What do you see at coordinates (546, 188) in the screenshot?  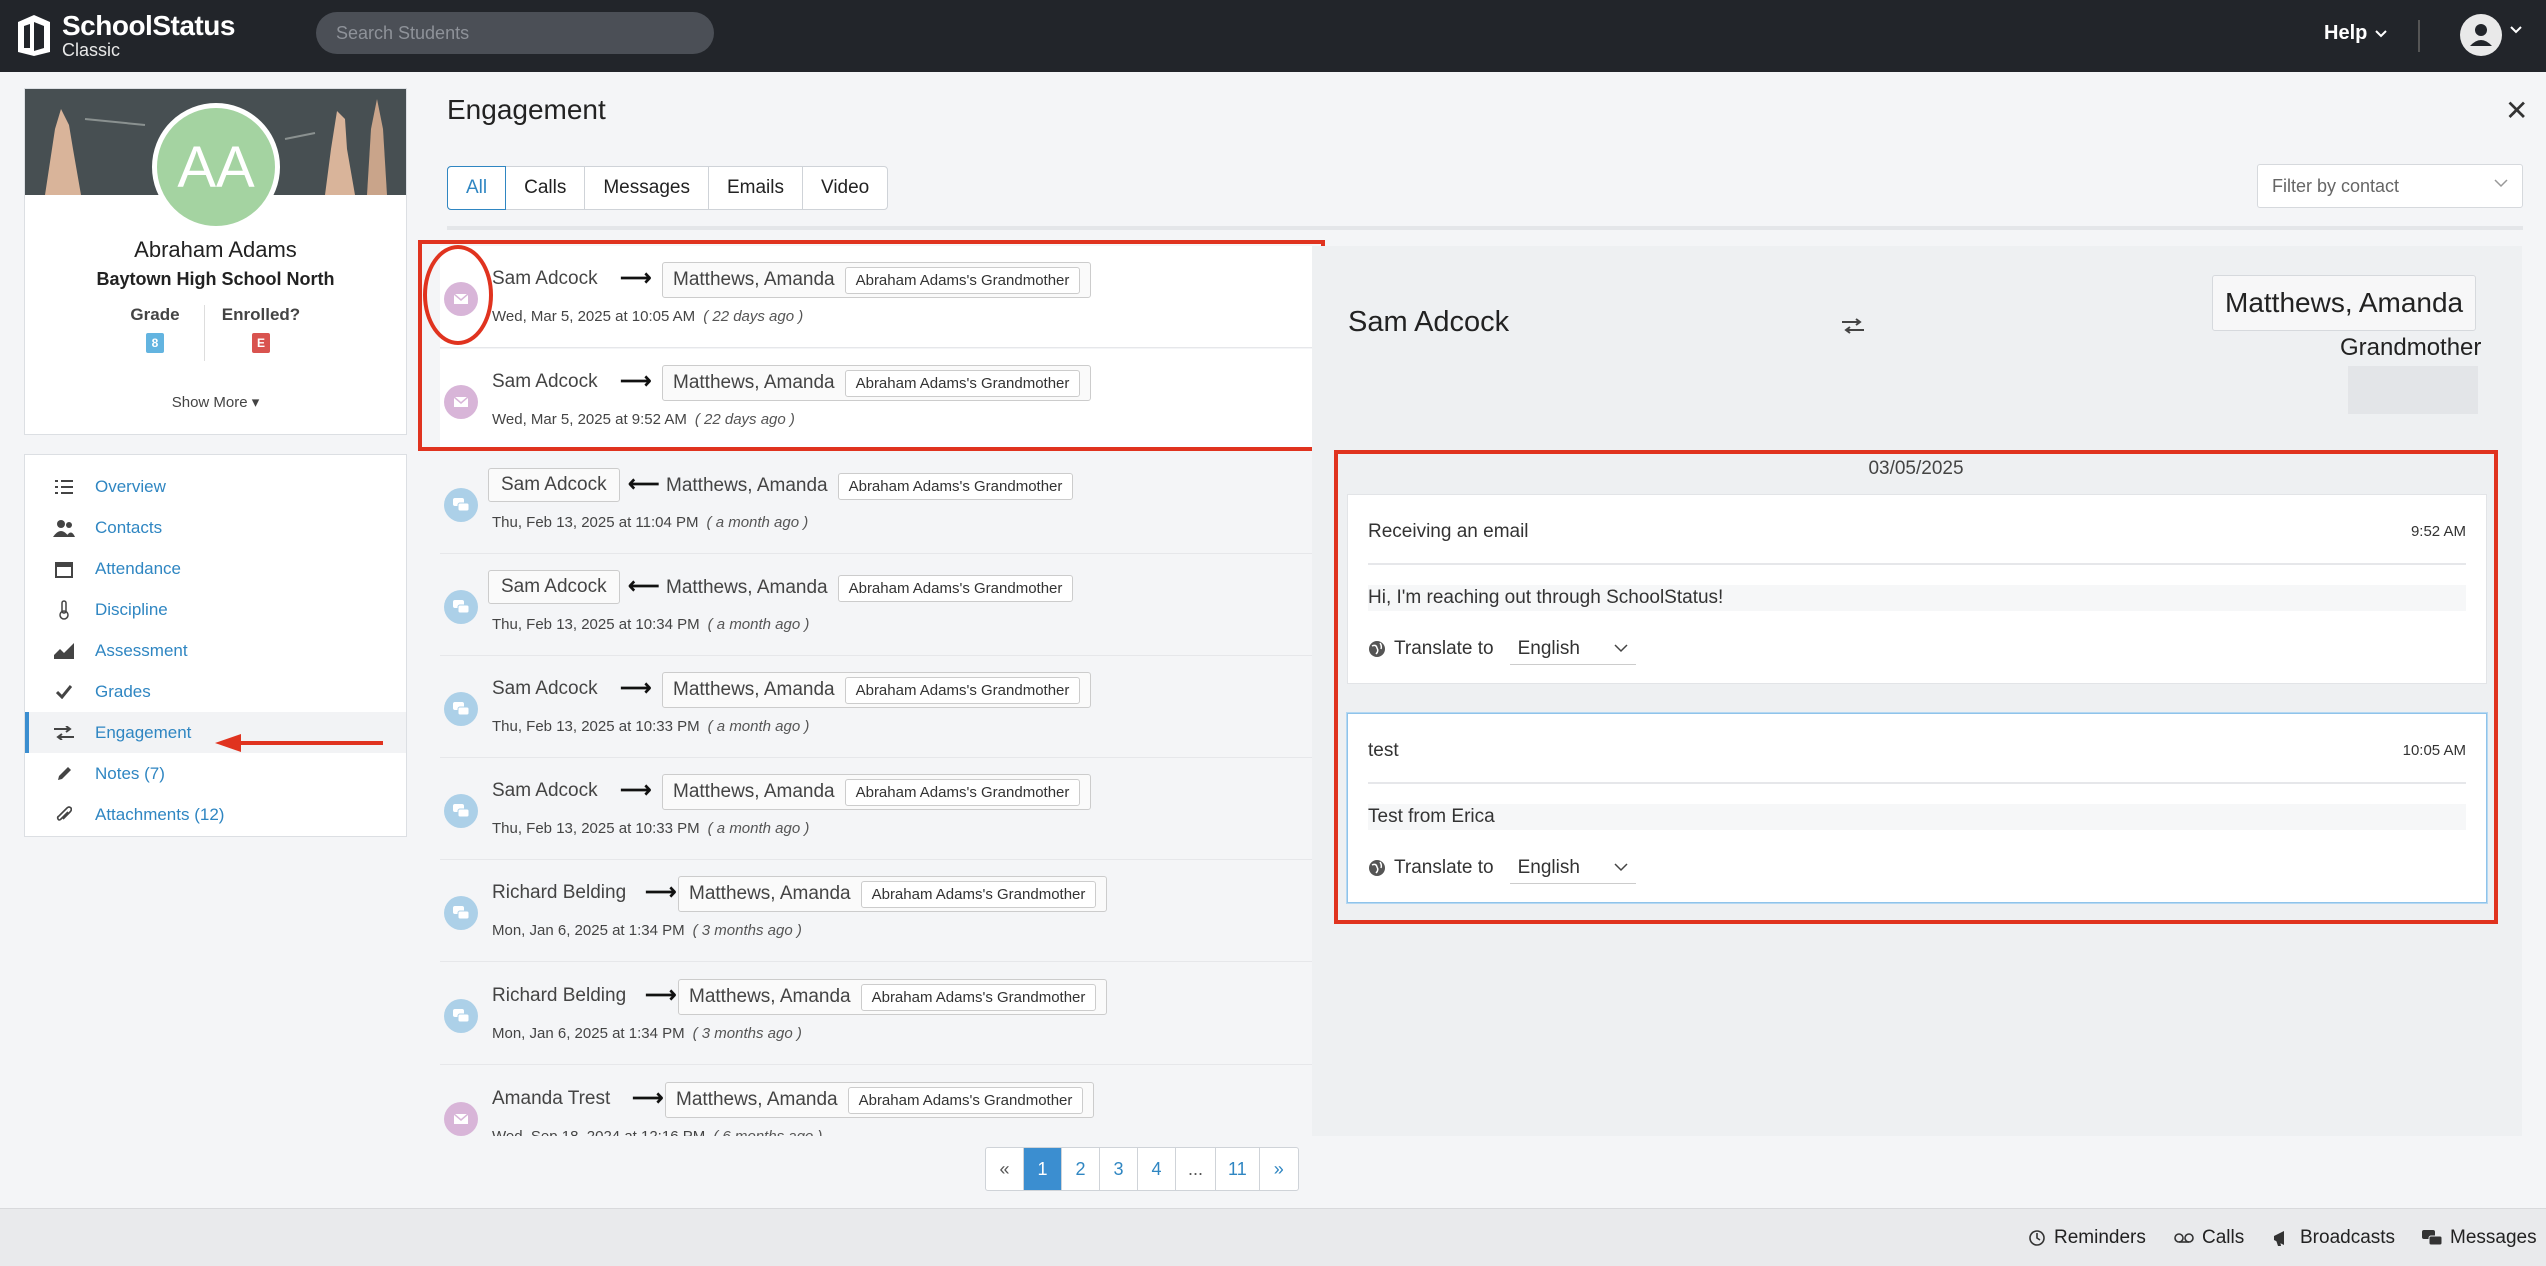 I see `tab-calls: Calls` at bounding box center [546, 188].